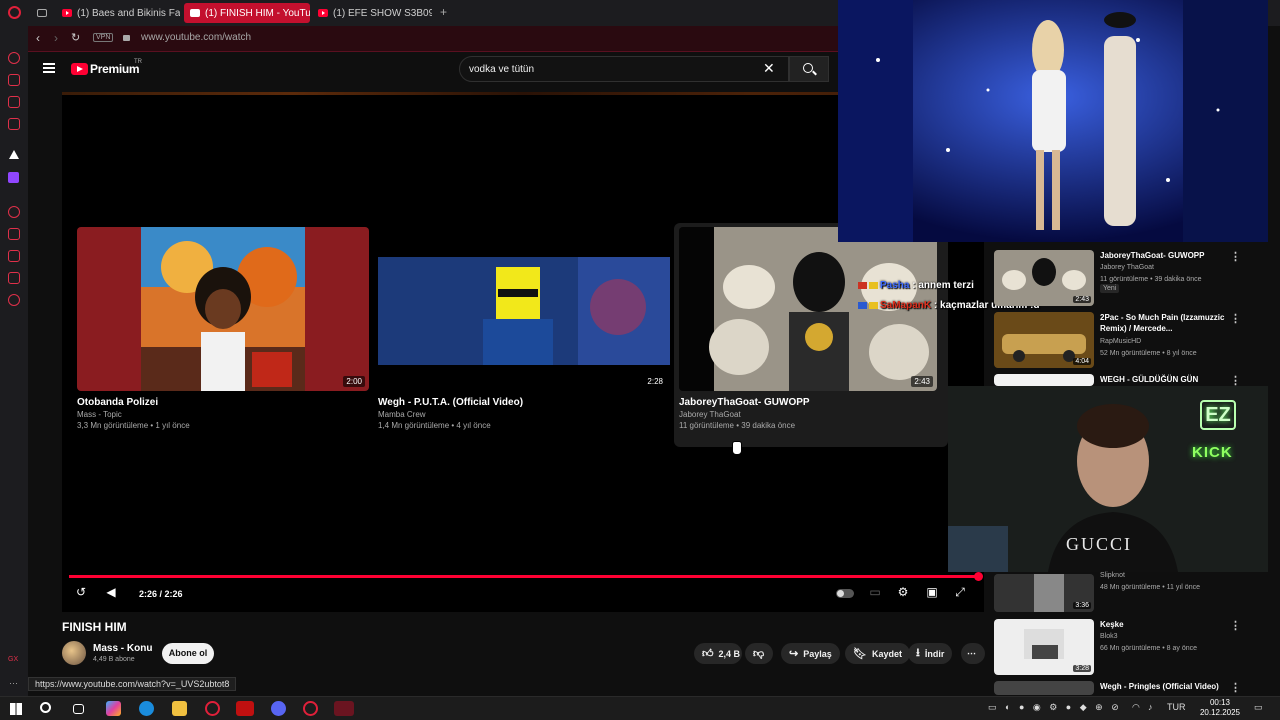 This screenshot has width=1280, height=720. I want to click on speed-dial-icon, so click(14, 58).